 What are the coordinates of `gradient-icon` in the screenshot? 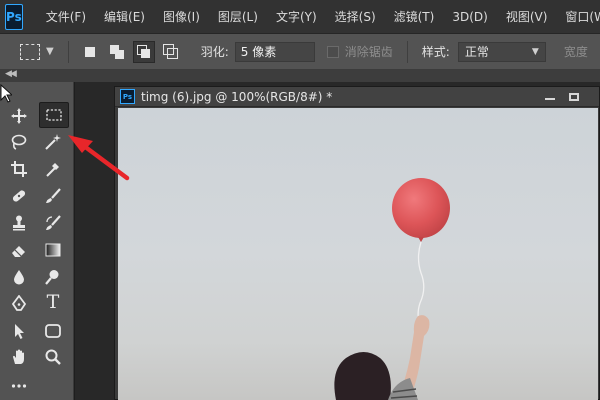 It's located at (53, 250).